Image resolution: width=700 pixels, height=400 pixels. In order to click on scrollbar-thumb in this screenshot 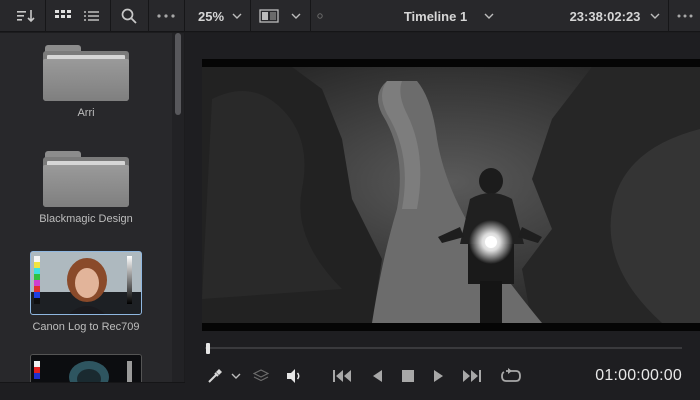, I will do `click(178, 74)`.